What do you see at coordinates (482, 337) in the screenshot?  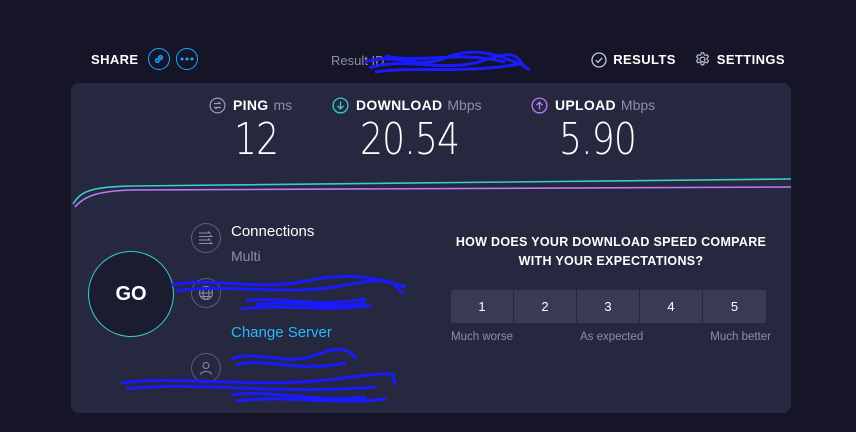 I see `legend-much-worse: Much worse` at bounding box center [482, 337].